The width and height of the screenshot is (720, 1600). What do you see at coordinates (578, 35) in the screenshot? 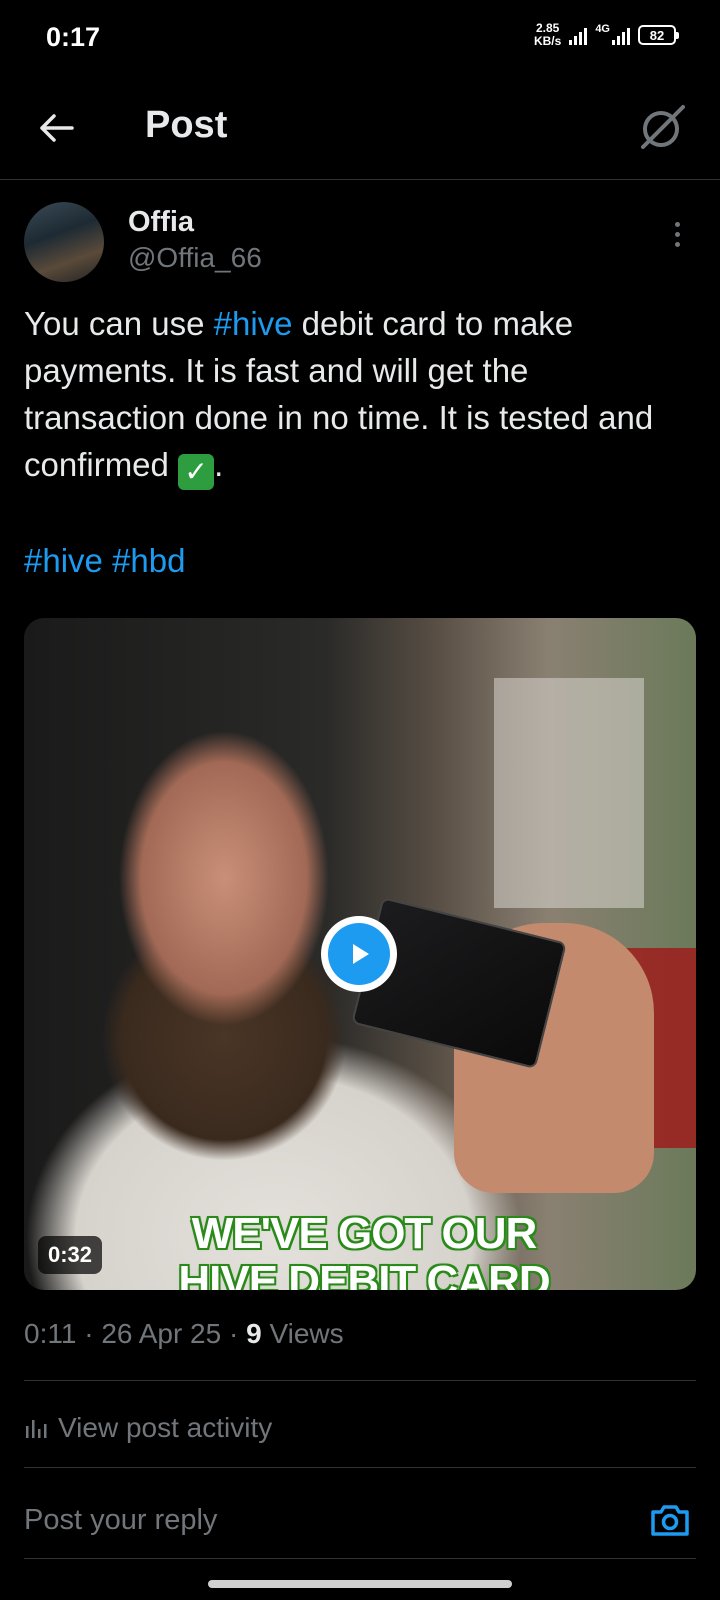
I see `signal-icon` at bounding box center [578, 35].